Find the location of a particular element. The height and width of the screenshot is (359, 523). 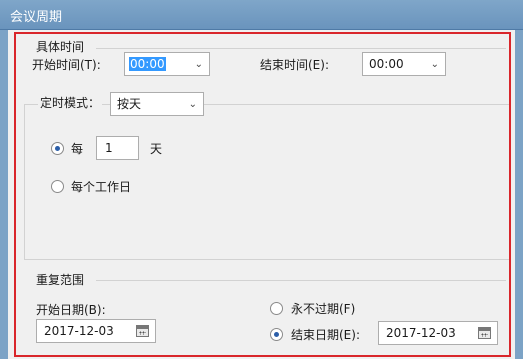

window-frame-left is located at coordinates (4, 194).